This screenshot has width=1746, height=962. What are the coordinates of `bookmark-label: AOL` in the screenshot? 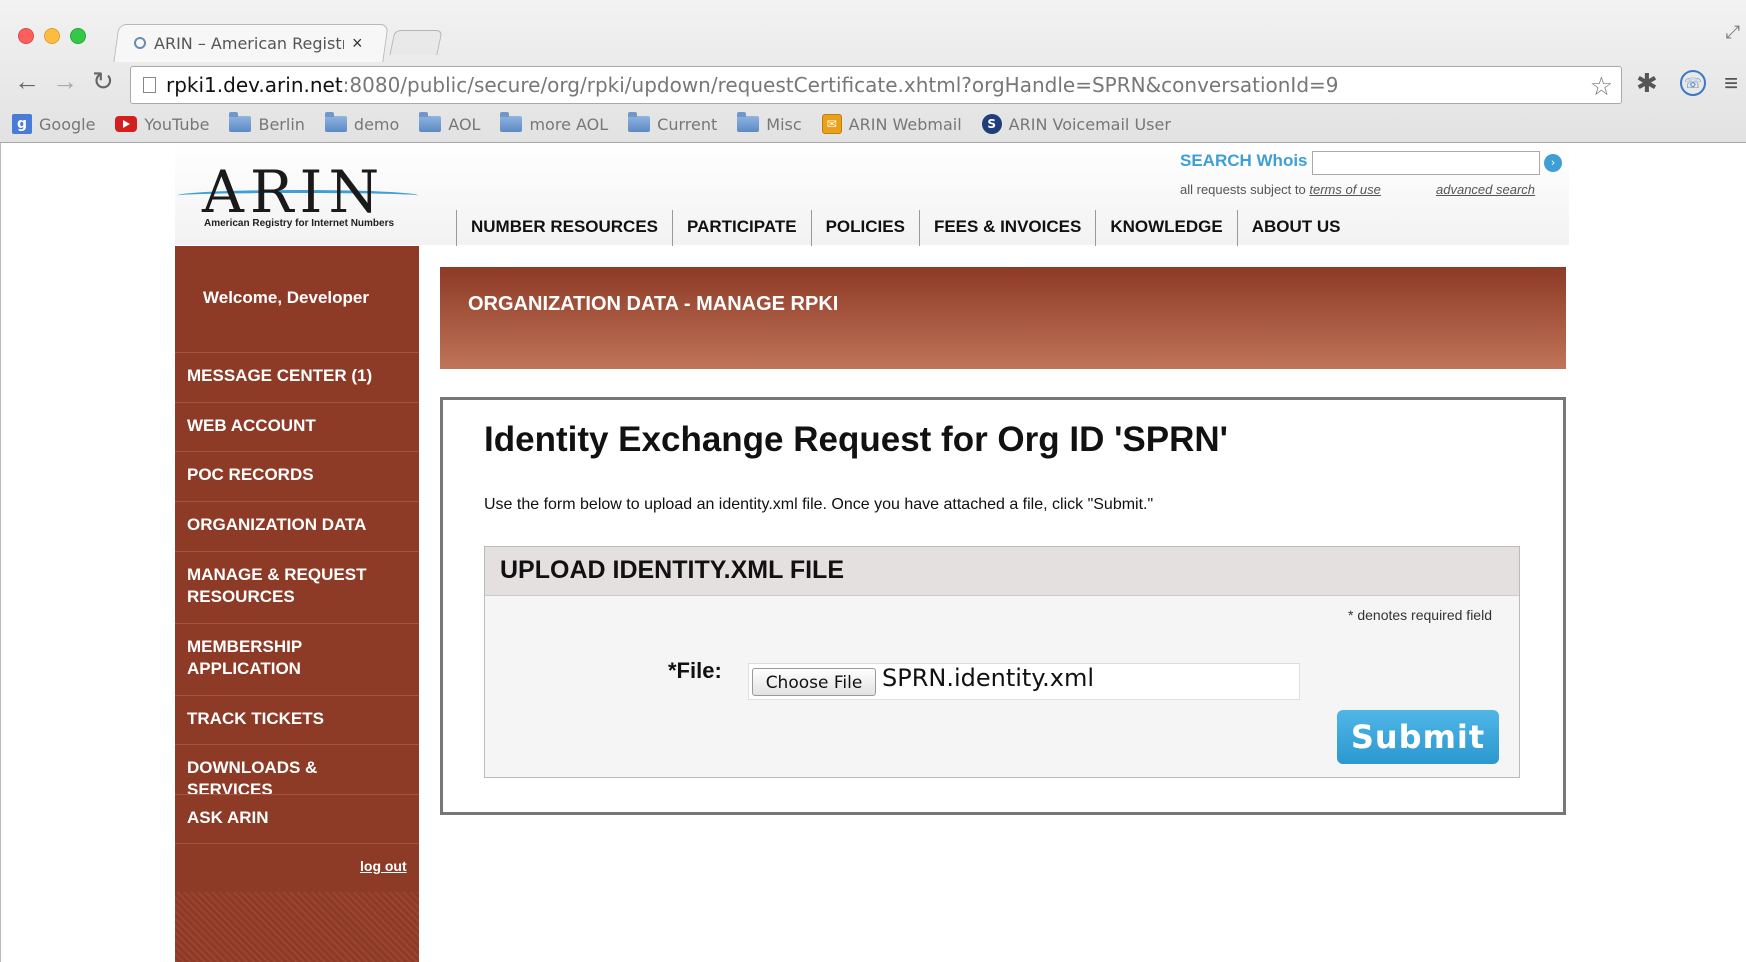 It's located at (464, 124).